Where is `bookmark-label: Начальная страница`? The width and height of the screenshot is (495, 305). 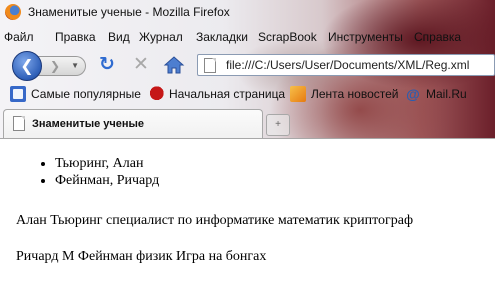 bookmark-label: Начальная страница is located at coordinates (227, 94).